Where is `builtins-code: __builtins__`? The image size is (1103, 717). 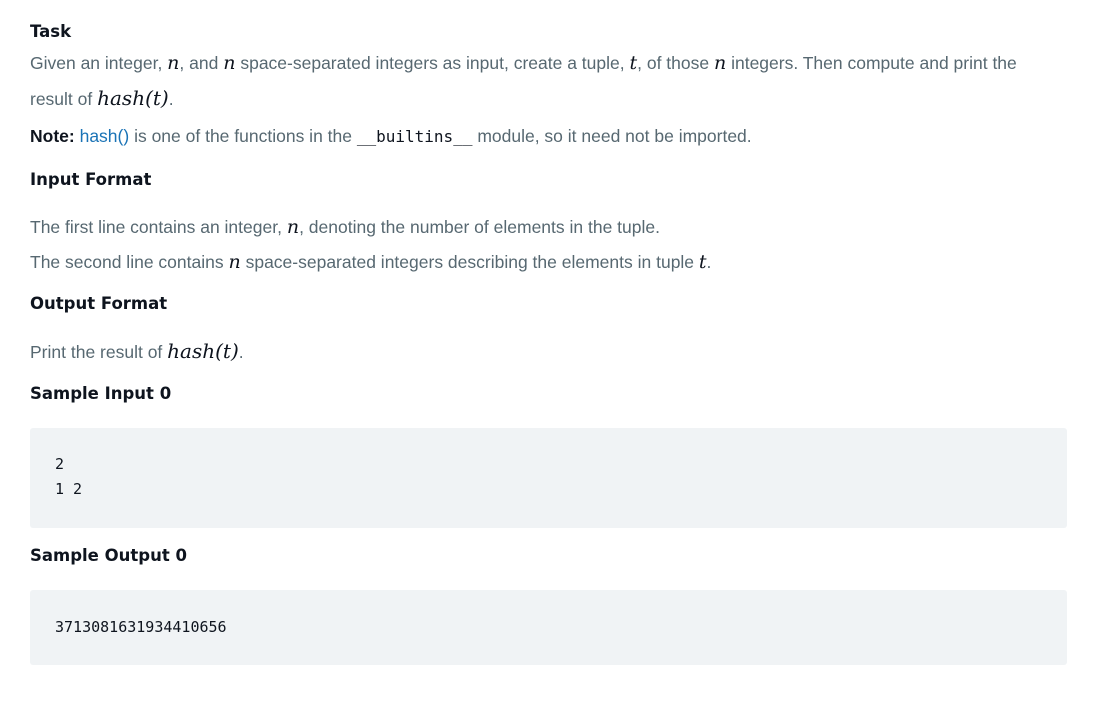
builtins-code: __builtins__ is located at coordinates (414, 136).